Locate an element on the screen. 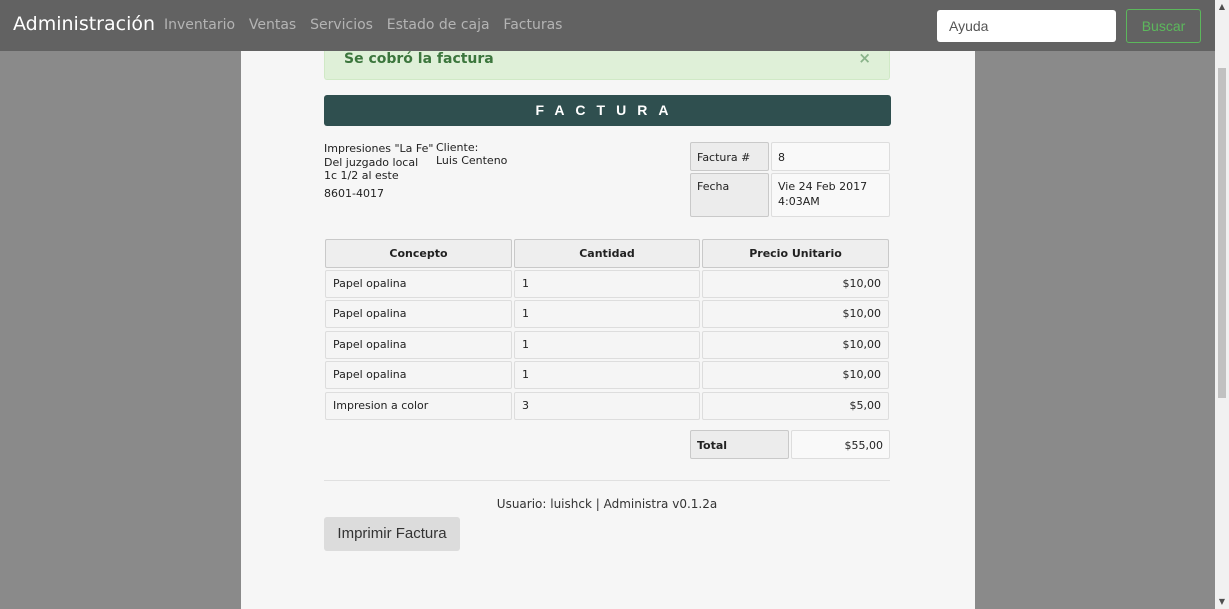 Image resolution: width=1229 pixels, height=609 pixels. column-header-precio-unitario: Precio Unitario is located at coordinates (795, 253).